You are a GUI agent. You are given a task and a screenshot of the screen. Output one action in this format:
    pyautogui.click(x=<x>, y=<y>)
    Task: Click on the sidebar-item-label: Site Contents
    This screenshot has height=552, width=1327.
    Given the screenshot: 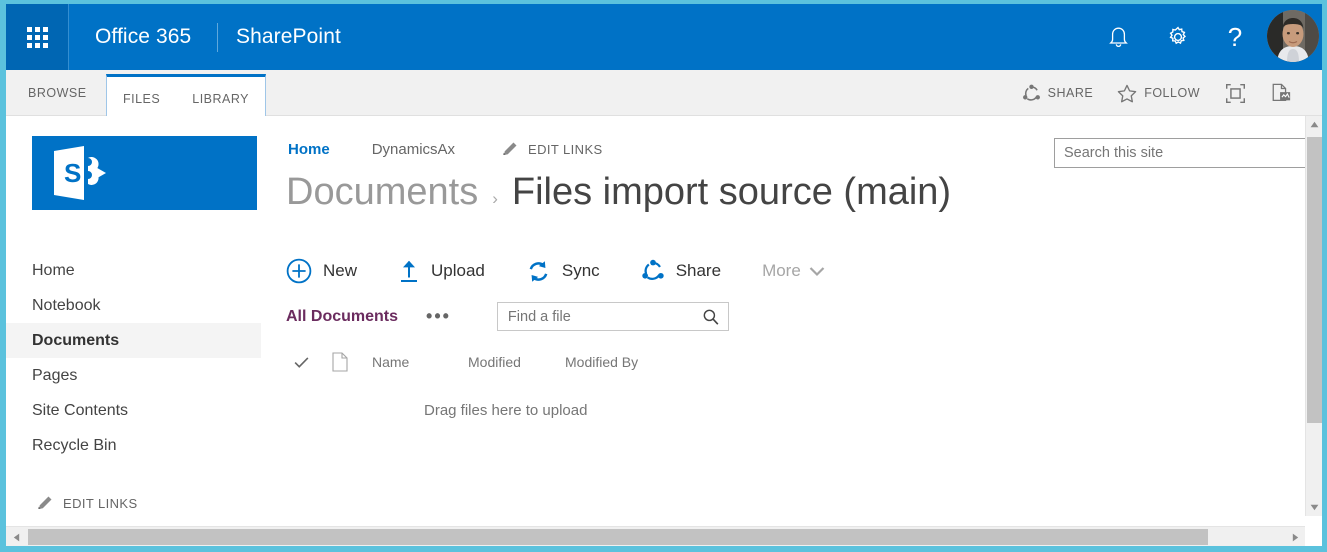 What is the action you would take?
    pyautogui.click(x=80, y=410)
    